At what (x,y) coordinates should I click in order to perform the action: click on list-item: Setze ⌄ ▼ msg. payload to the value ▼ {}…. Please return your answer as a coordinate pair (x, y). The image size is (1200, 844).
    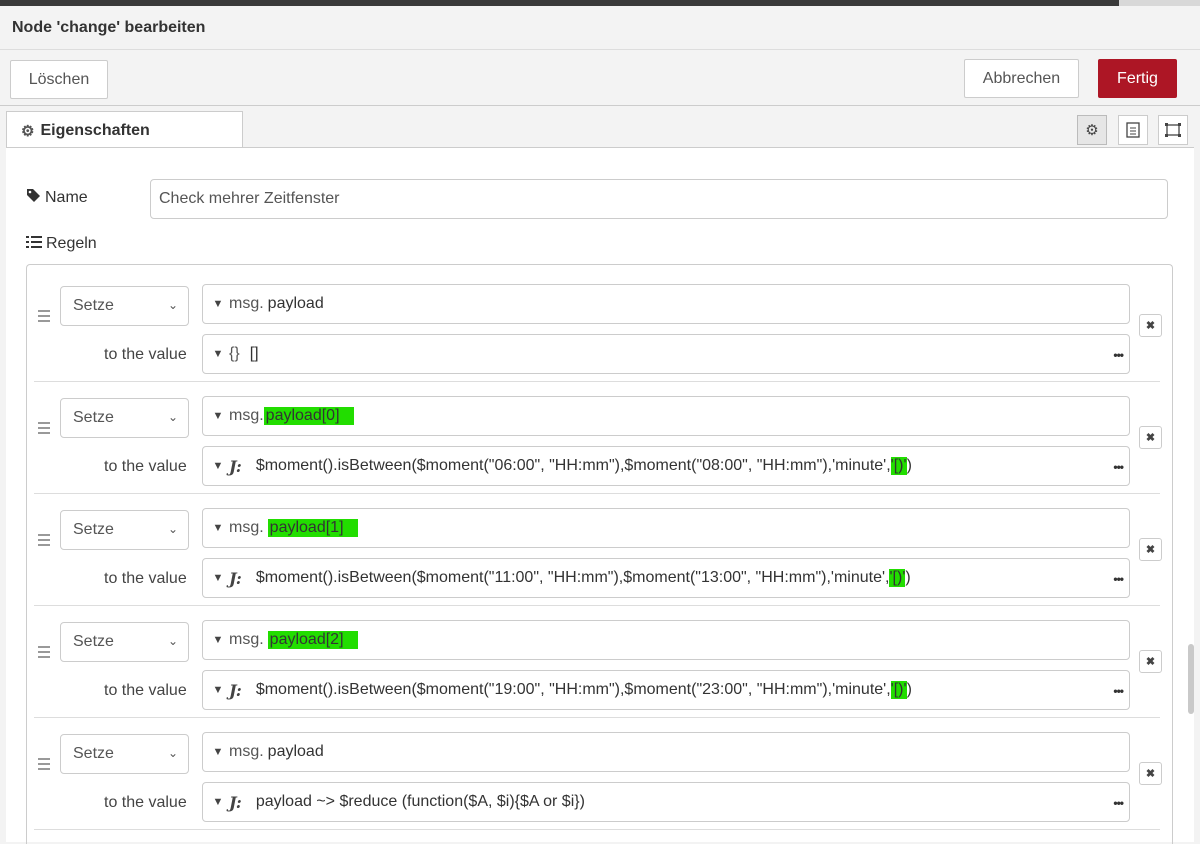
    Looking at the image, I should click on (598, 326).